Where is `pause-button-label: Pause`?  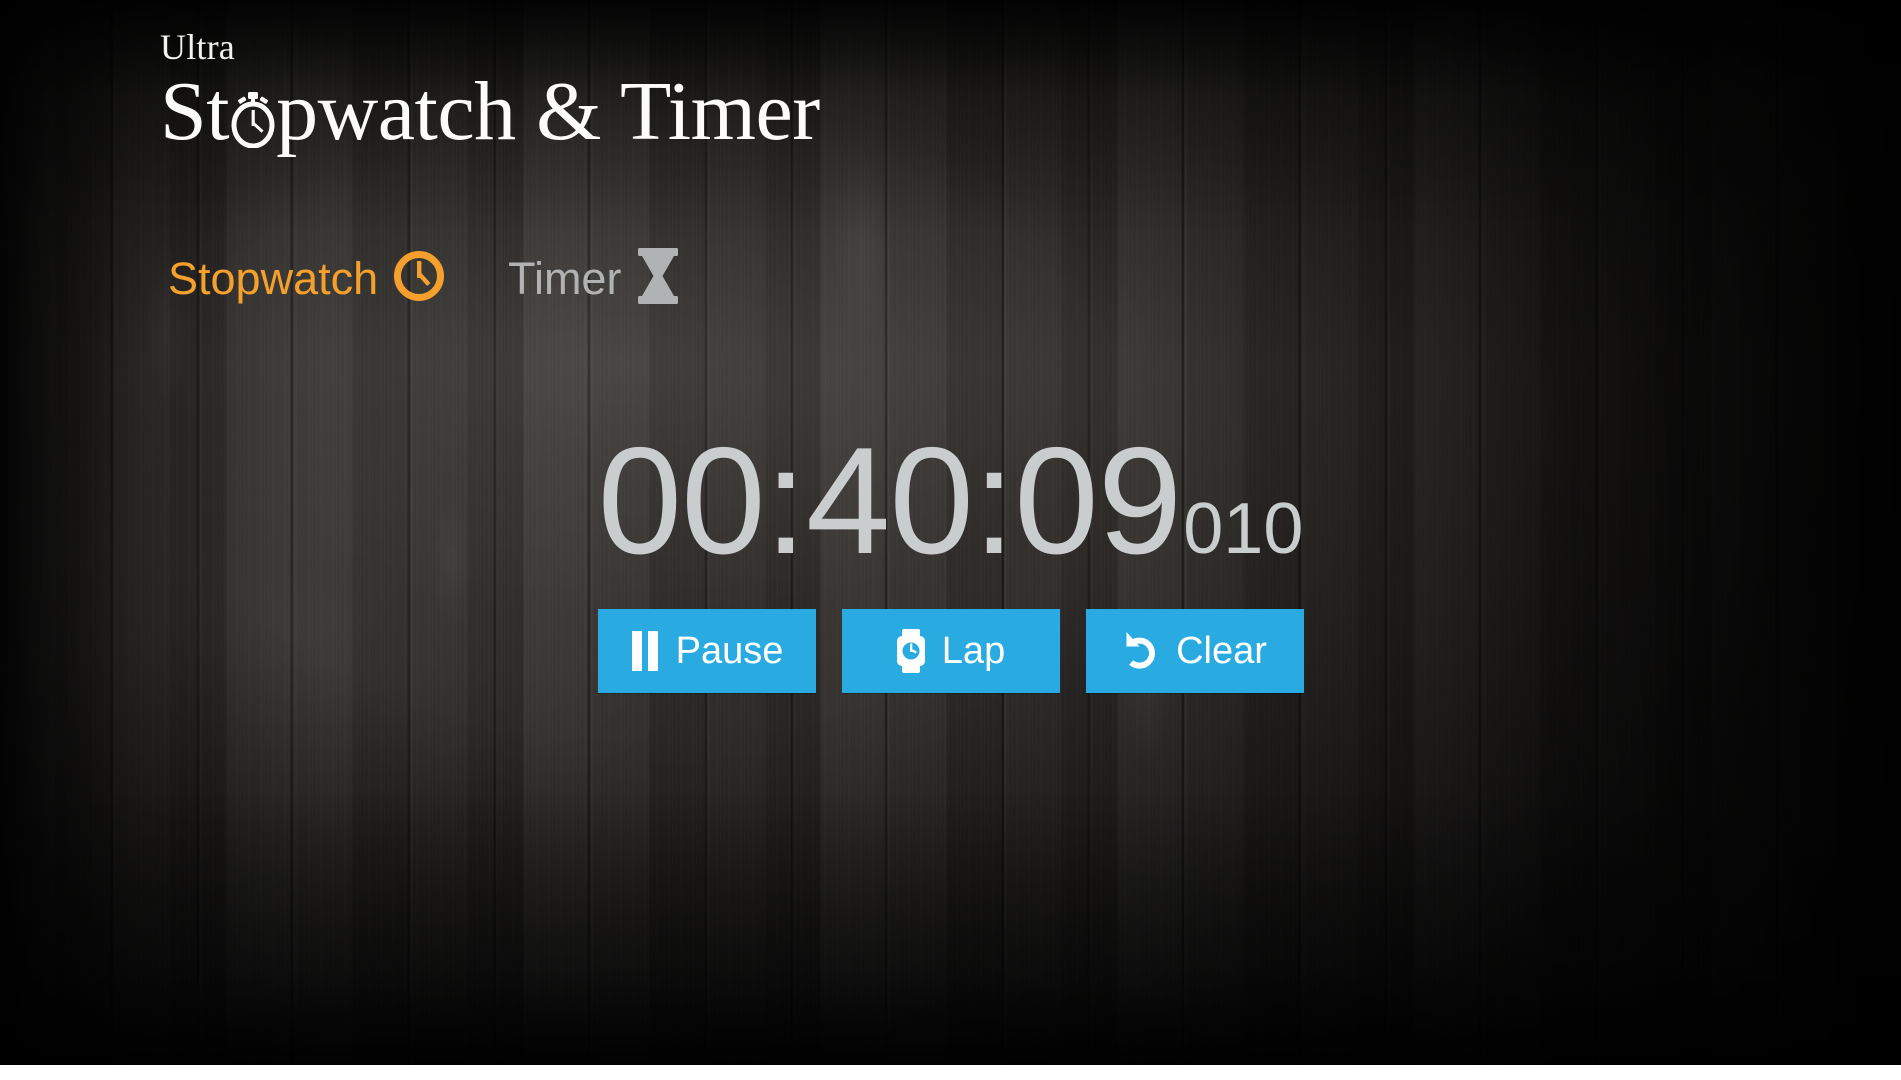
pause-button-label: Pause is located at coordinates (729, 651).